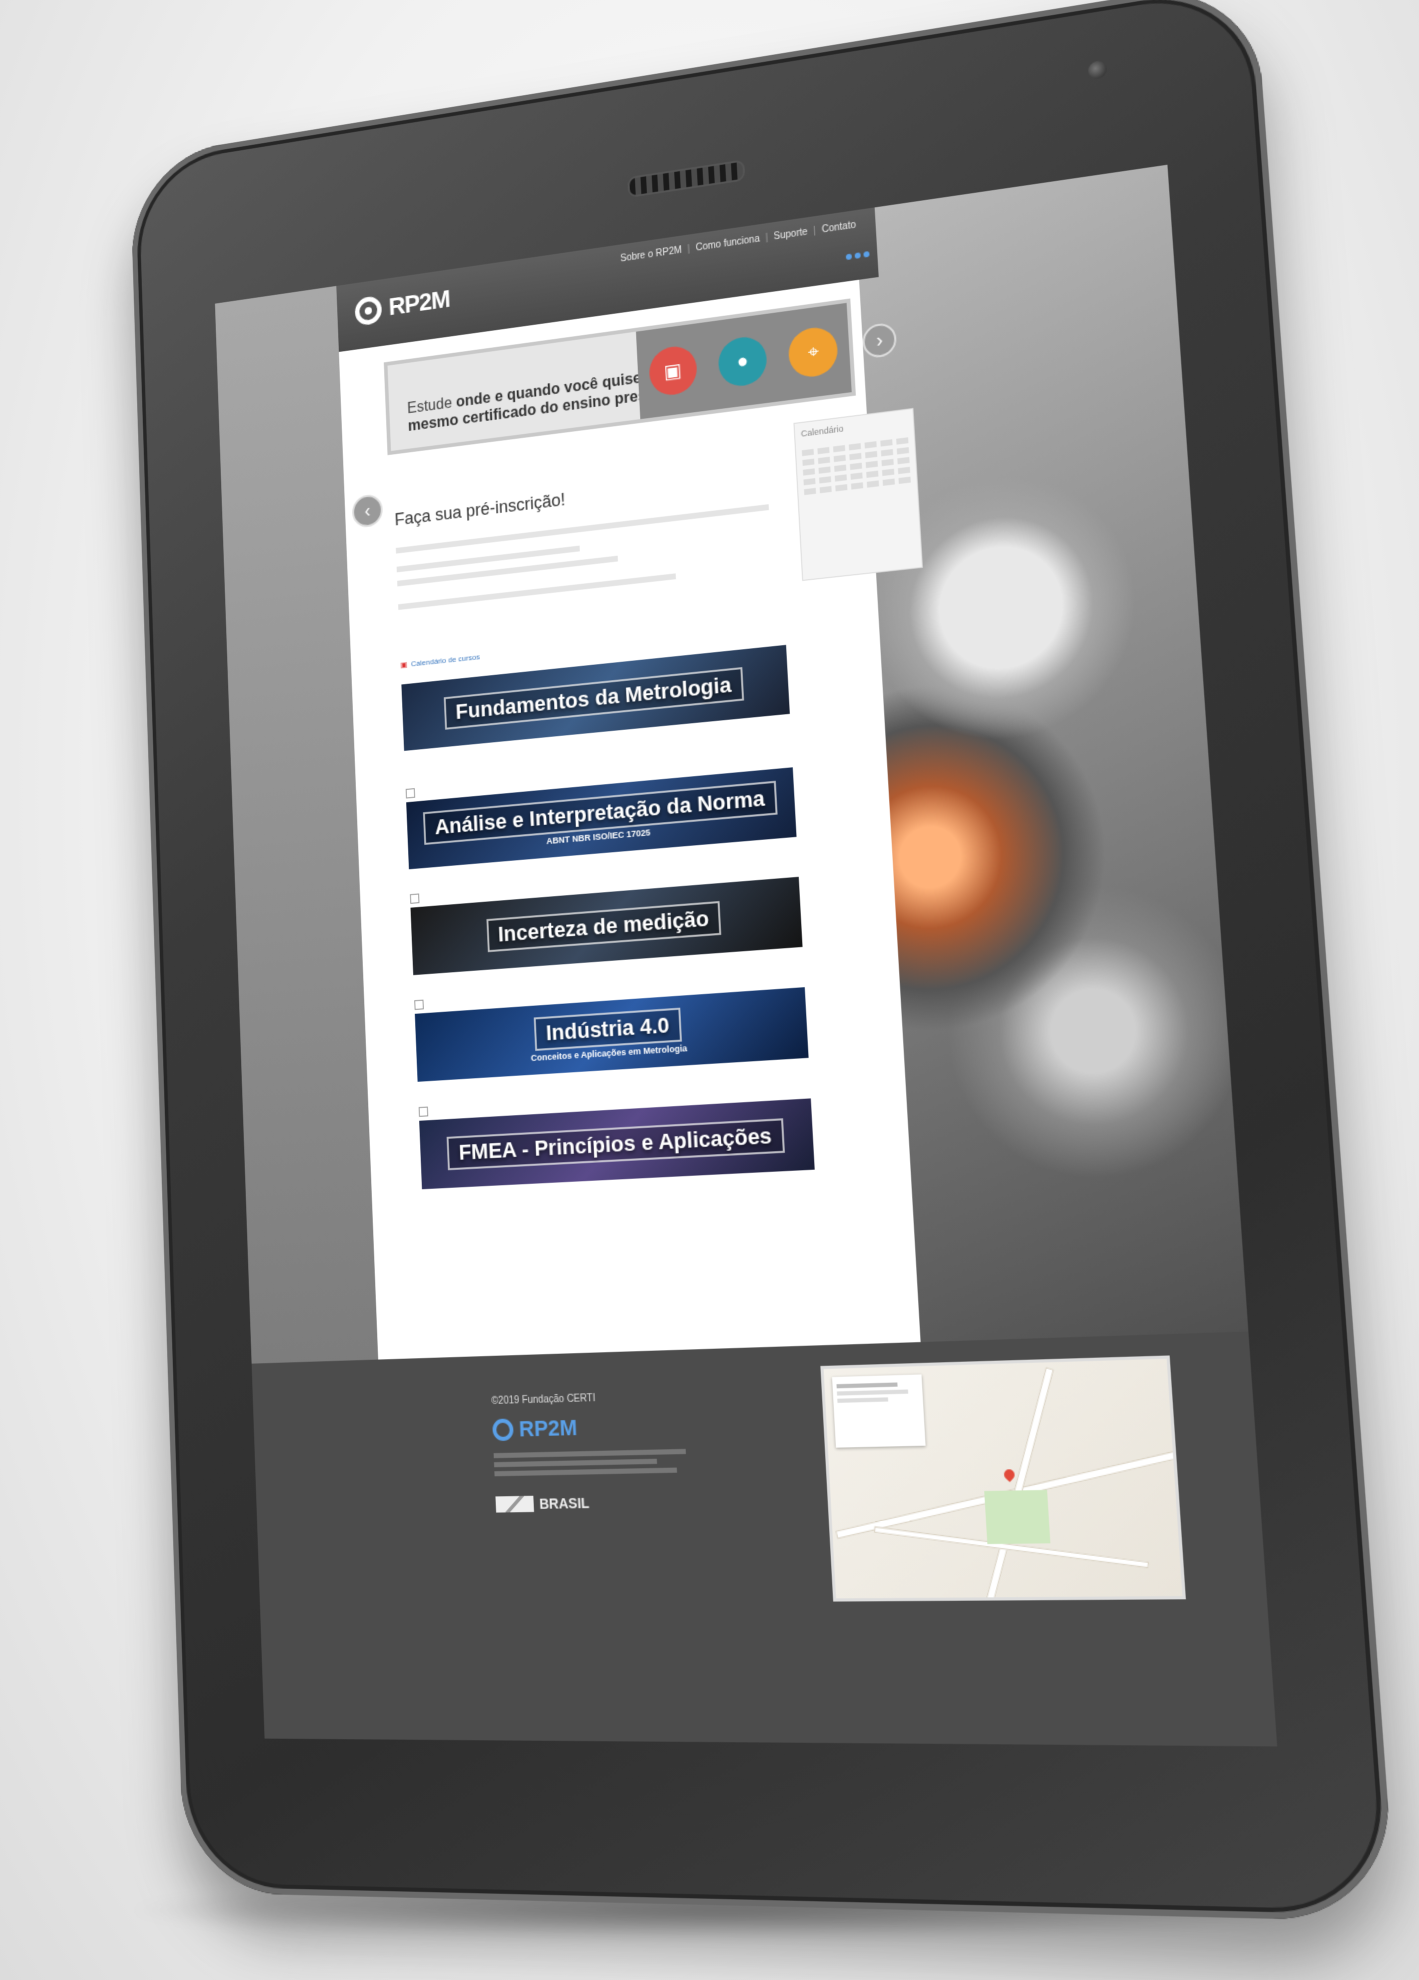  Describe the element at coordinates (604, 927) in the screenshot. I see `course-title: Incerteza de medição` at that location.